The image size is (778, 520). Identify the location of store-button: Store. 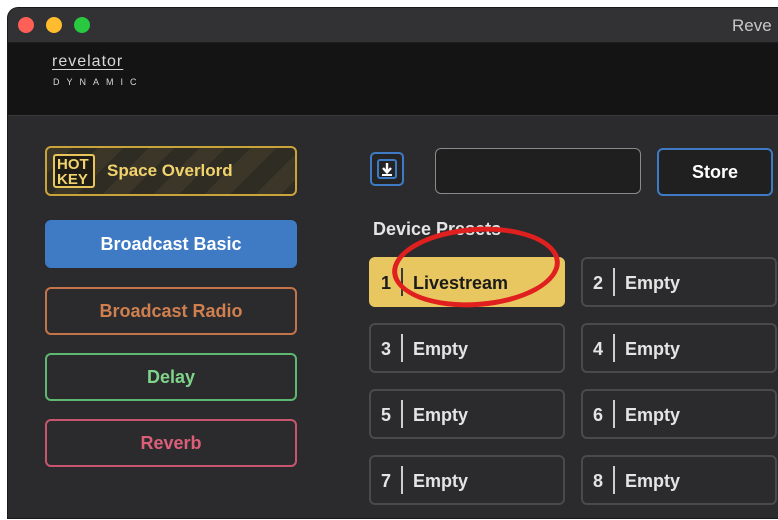
(715, 172).